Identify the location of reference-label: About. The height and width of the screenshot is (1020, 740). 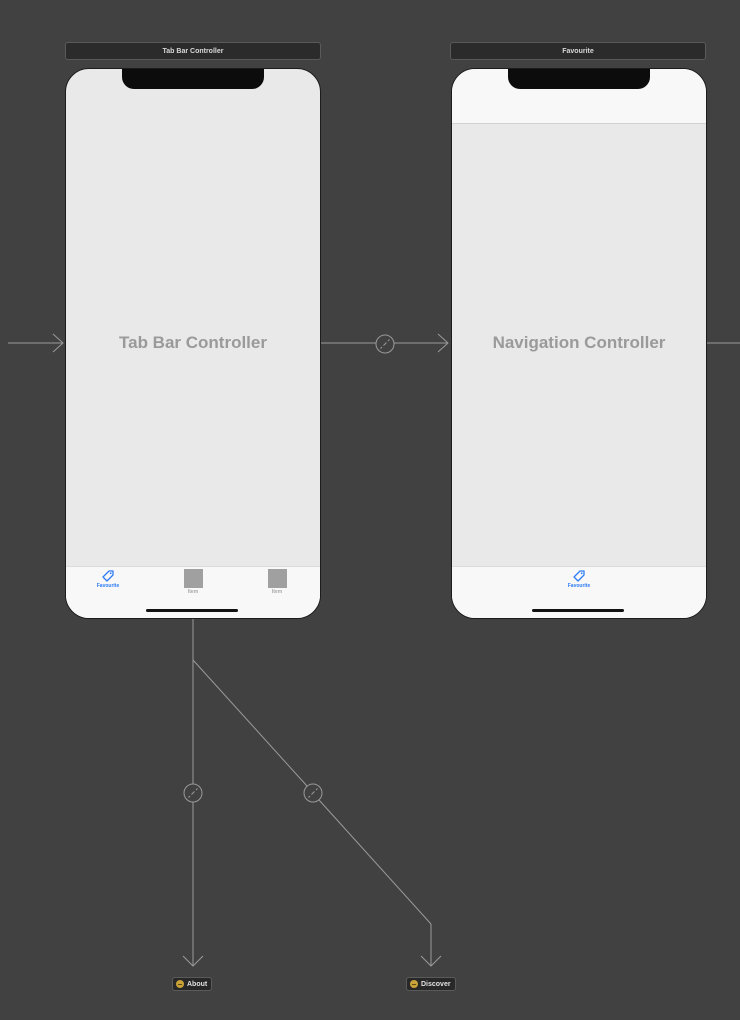
(197, 984).